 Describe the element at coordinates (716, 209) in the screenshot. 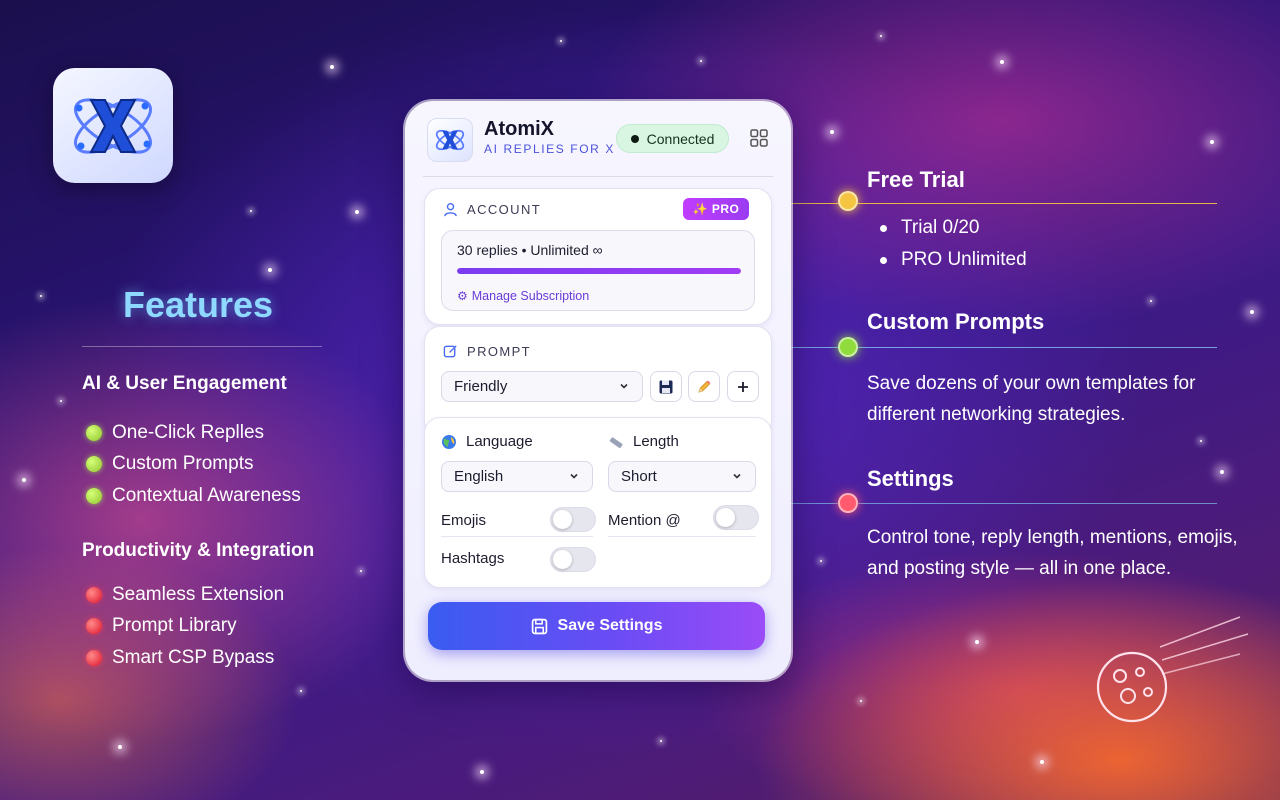

I see `pro-badge: ✨ PRO` at that location.